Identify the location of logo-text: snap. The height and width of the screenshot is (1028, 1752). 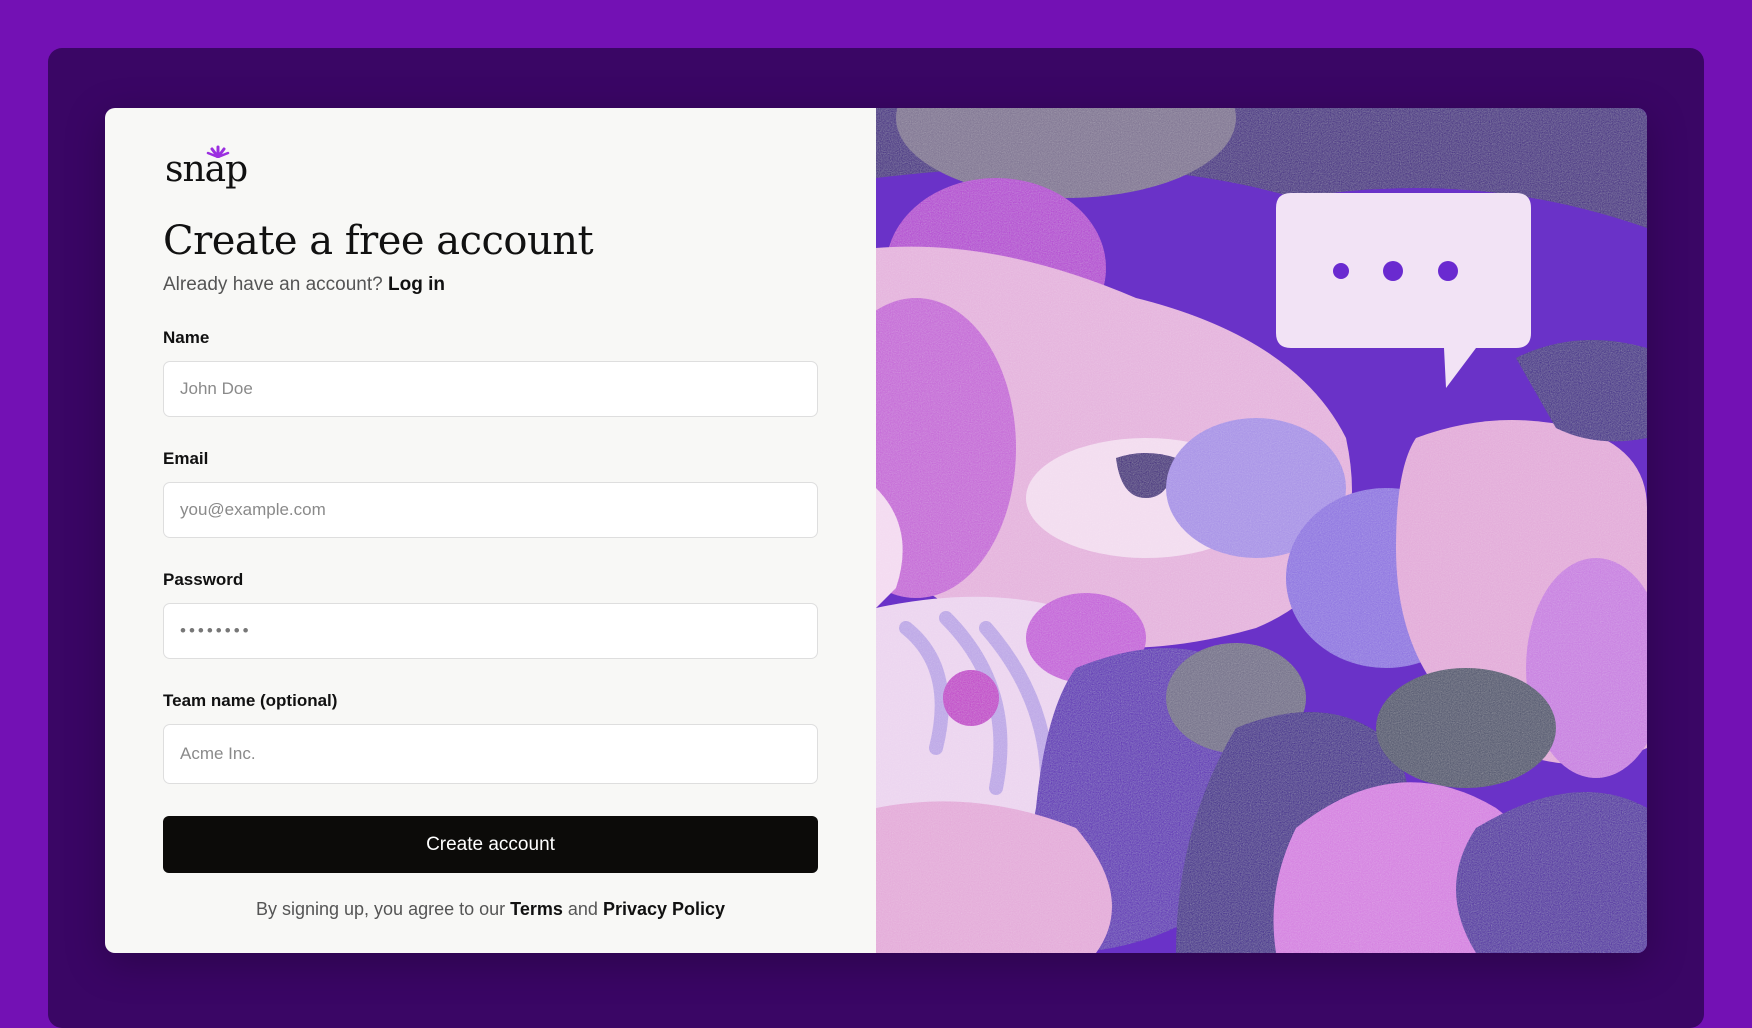
(206, 169).